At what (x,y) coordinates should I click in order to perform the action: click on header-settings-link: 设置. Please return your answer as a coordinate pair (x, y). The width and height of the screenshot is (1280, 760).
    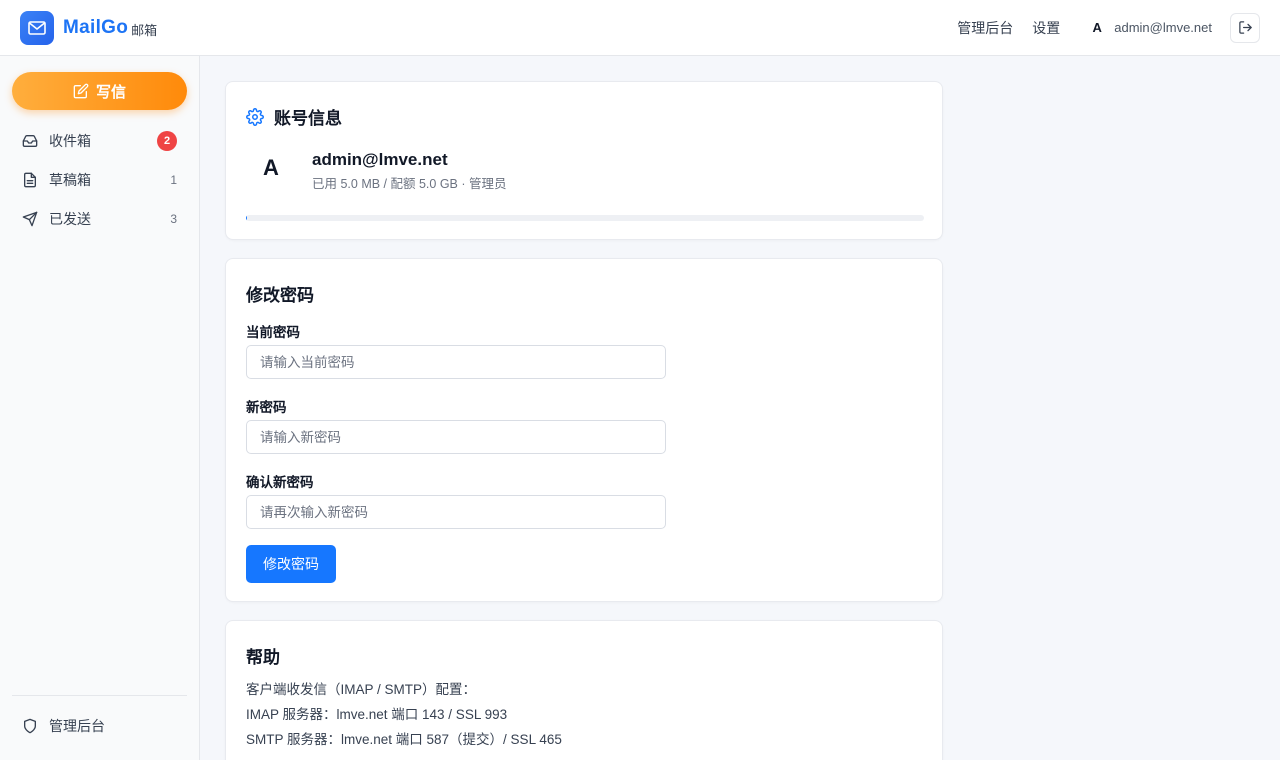
    Looking at the image, I should click on (1046, 28).